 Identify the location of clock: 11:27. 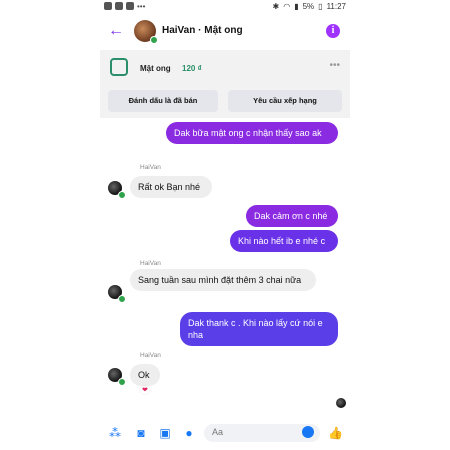
(336, 6).